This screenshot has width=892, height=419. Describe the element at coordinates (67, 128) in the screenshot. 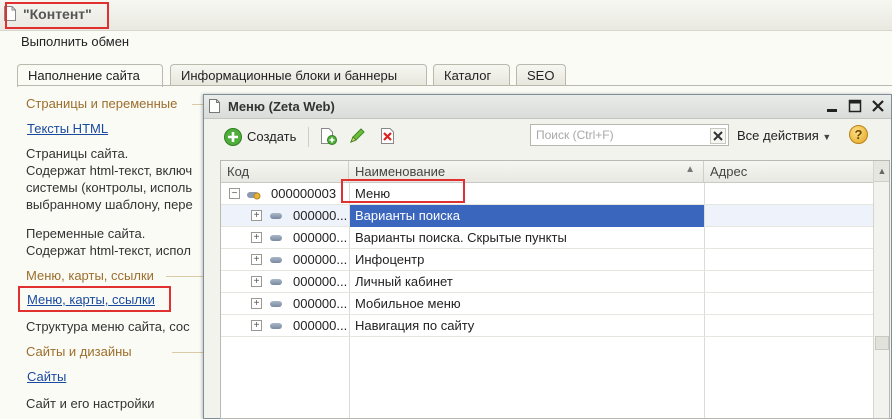

I see `link-html-texts: Тексты HTML` at that location.